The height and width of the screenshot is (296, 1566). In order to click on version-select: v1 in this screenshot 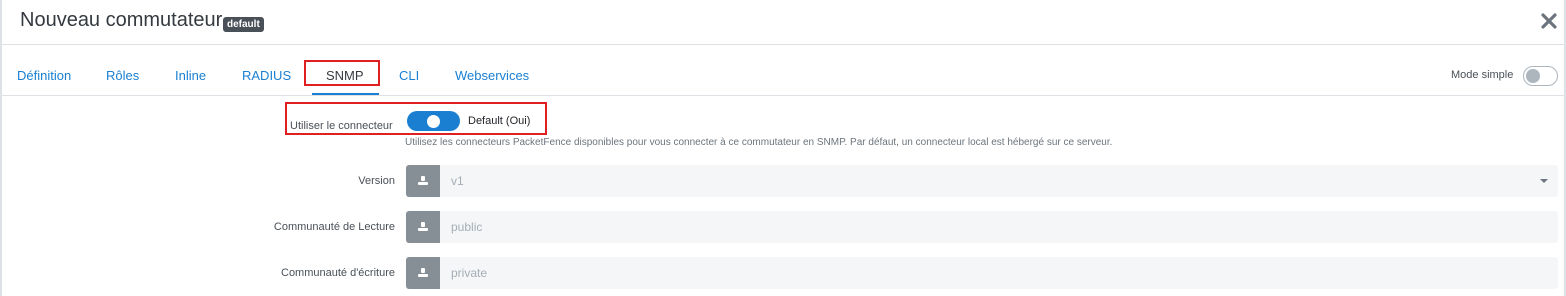, I will do `click(999, 181)`.